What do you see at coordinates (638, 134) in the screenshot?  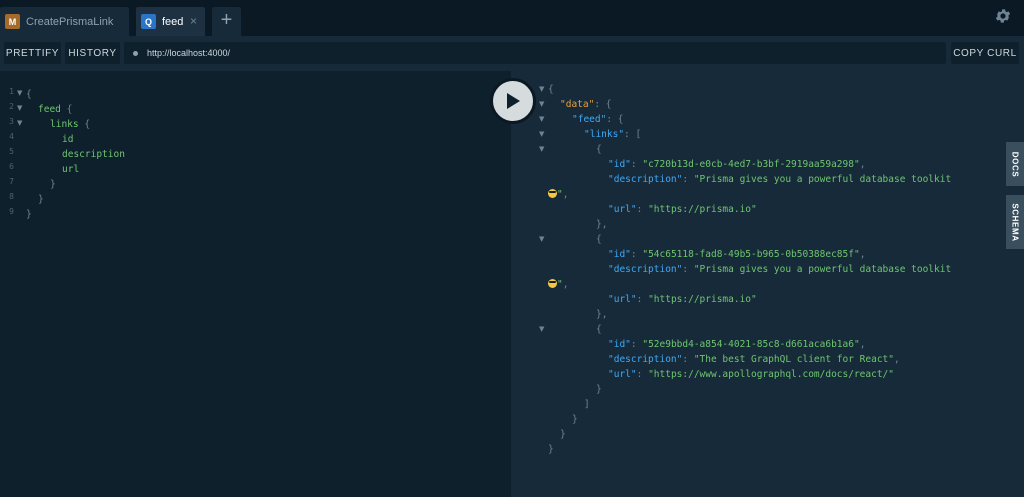 I see `open-bracket: [` at bounding box center [638, 134].